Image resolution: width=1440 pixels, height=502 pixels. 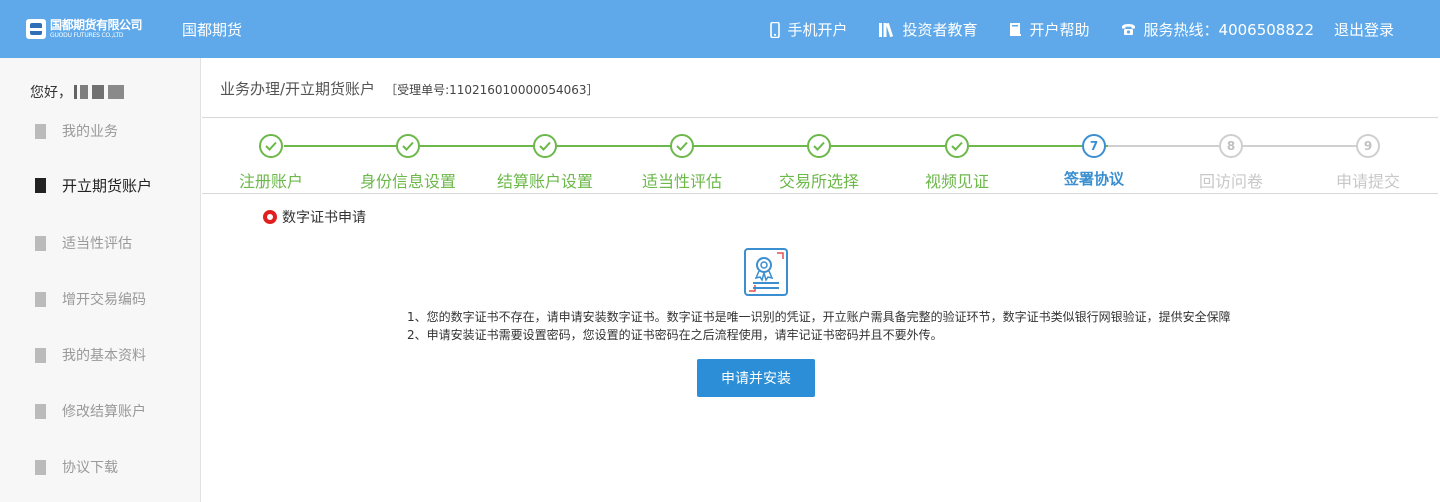 What do you see at coordinates (957, 146) in the screenshot?
I see `step-6-check-icon` at bounding box center [957, 146].